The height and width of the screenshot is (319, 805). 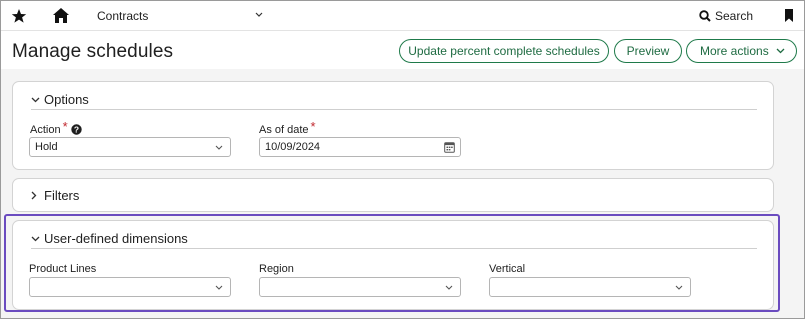 I want to click on preview-button: Preview, so click(x=648, y=51).